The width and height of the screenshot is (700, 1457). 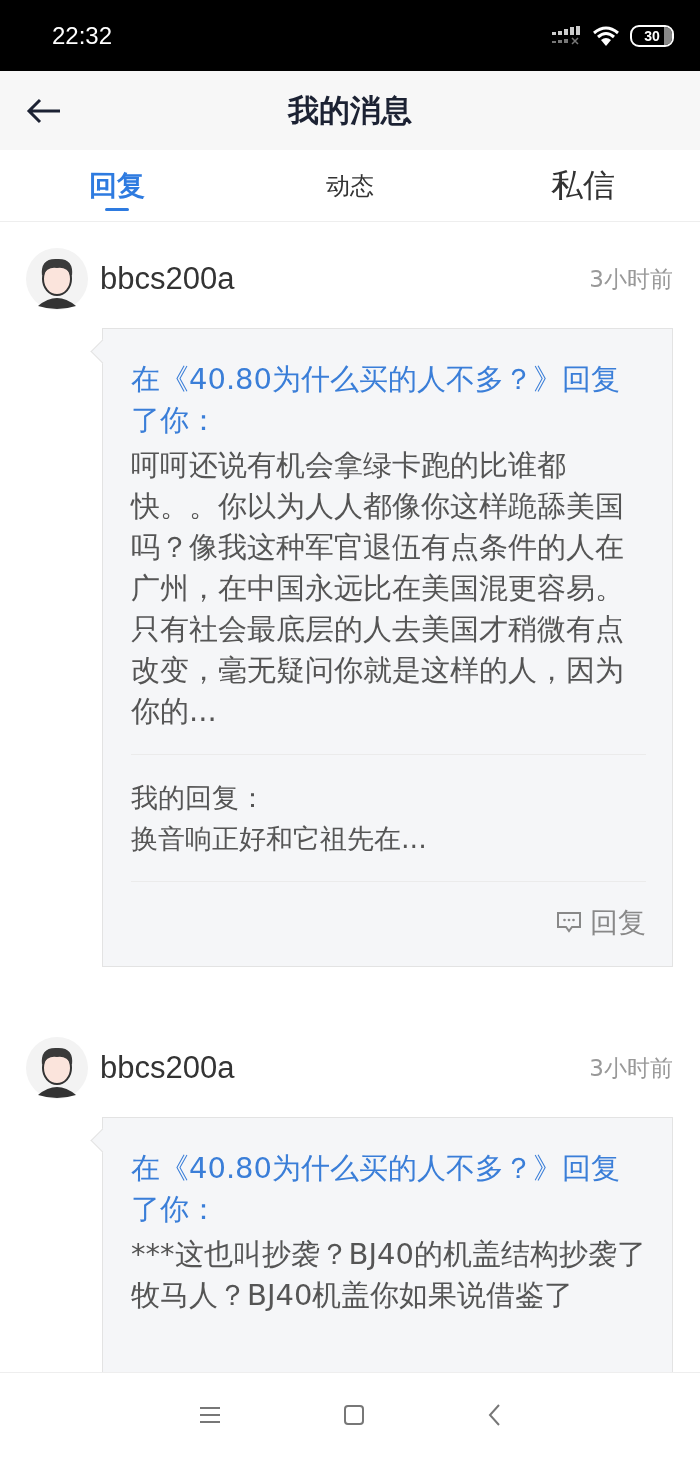 I want to click on tab: 动态, so click(x=350, y=185).